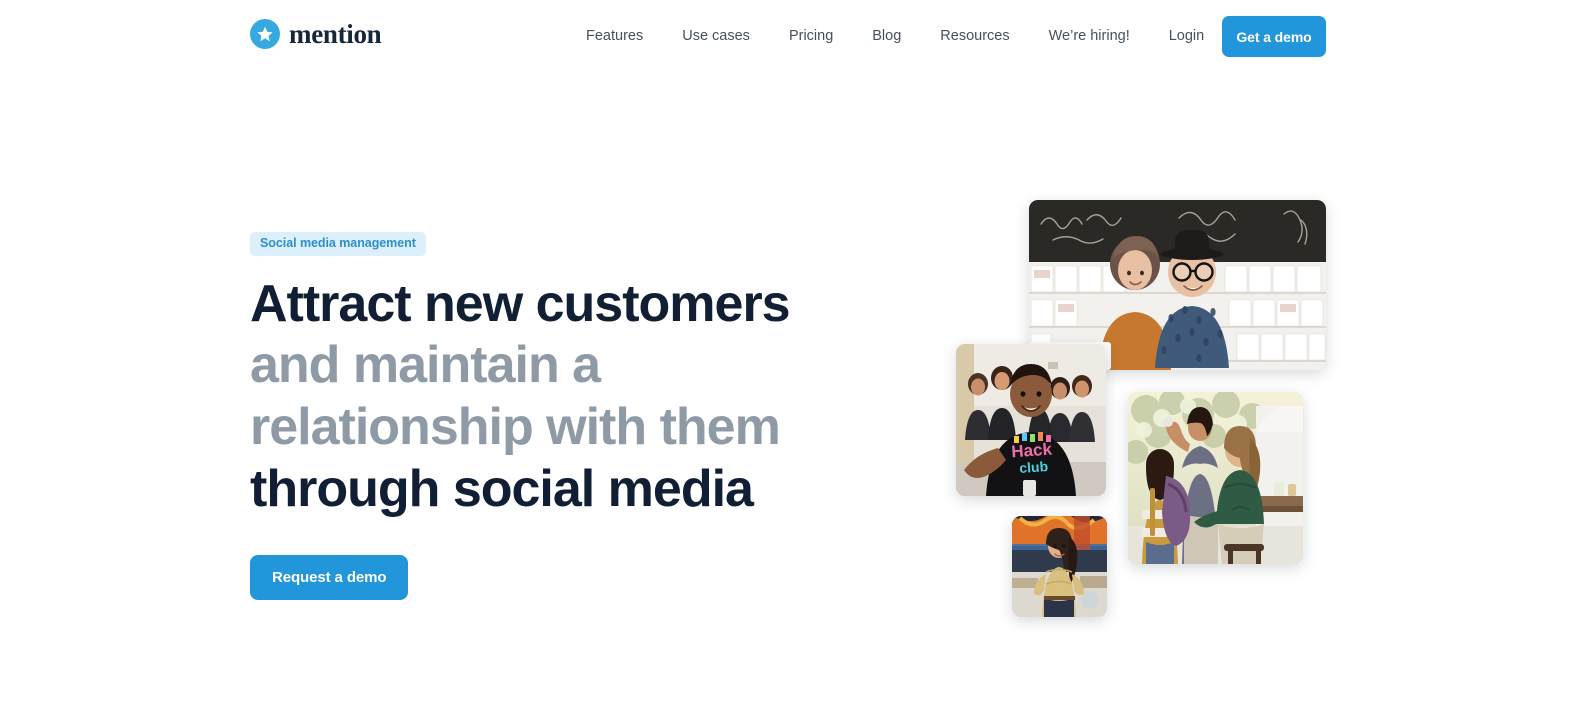 The width and height of the screenshot is (1576, 704). I want to click on svg-text: club, so click(1034, 467).